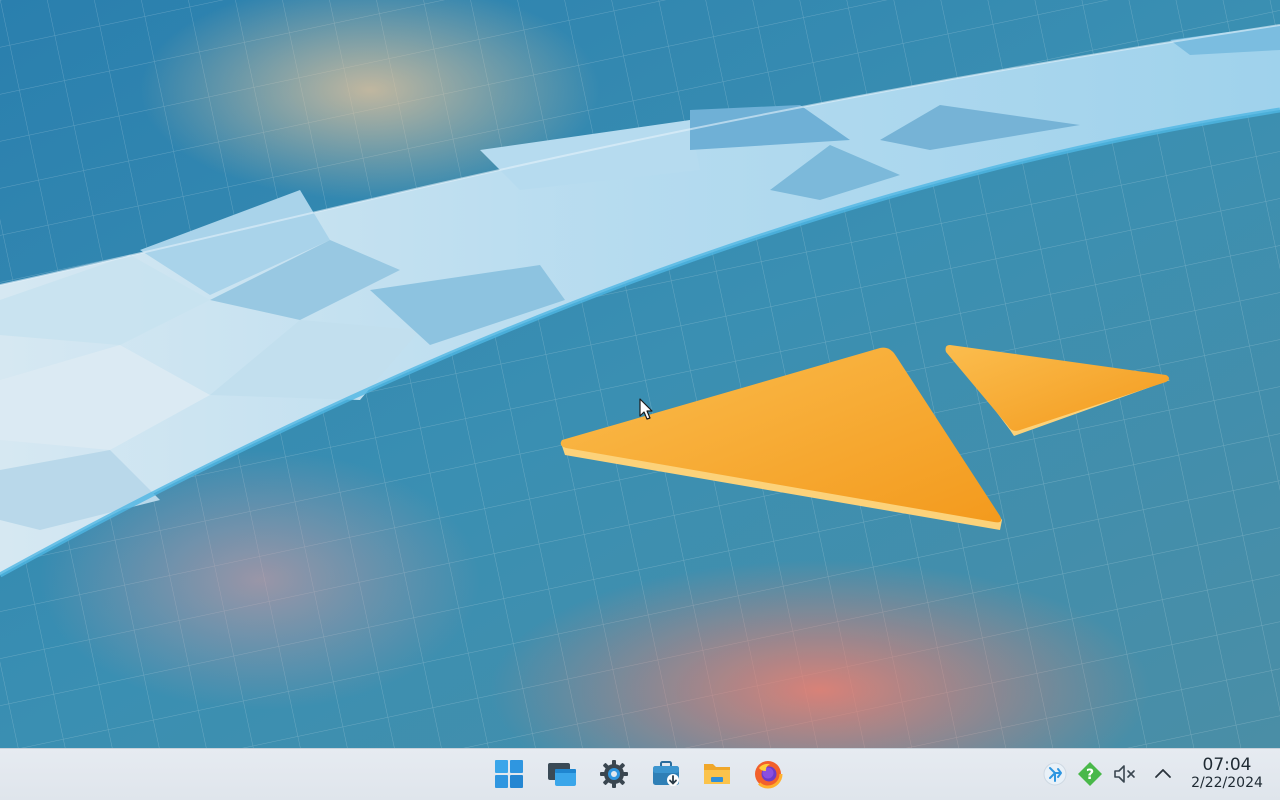 Image resolution: width=1280 pixels, height=800 pixels. I want to click on gear-icon, so click(614, 774).